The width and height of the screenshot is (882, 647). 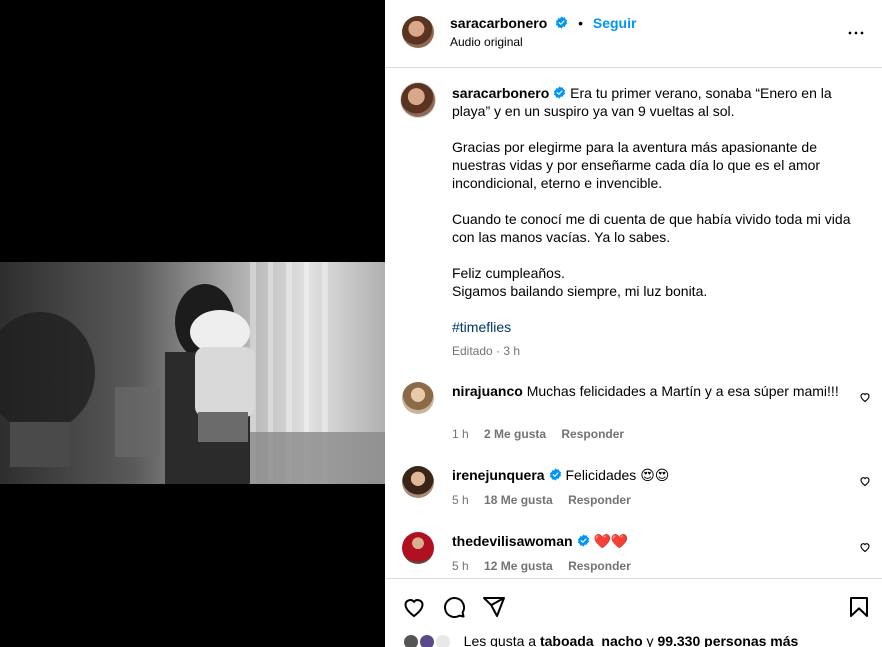 I want to click on liker-avatar, so click(x=442, y=640).